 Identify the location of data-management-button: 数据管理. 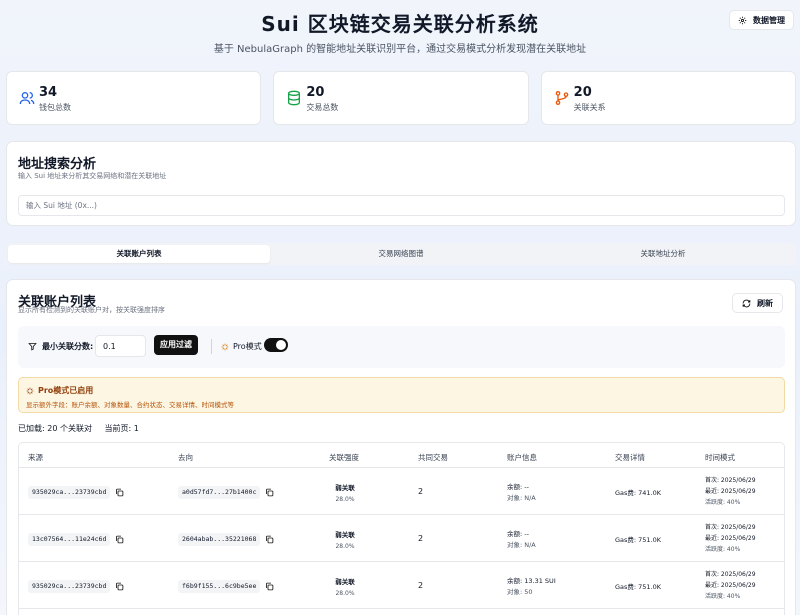
(761, 20).